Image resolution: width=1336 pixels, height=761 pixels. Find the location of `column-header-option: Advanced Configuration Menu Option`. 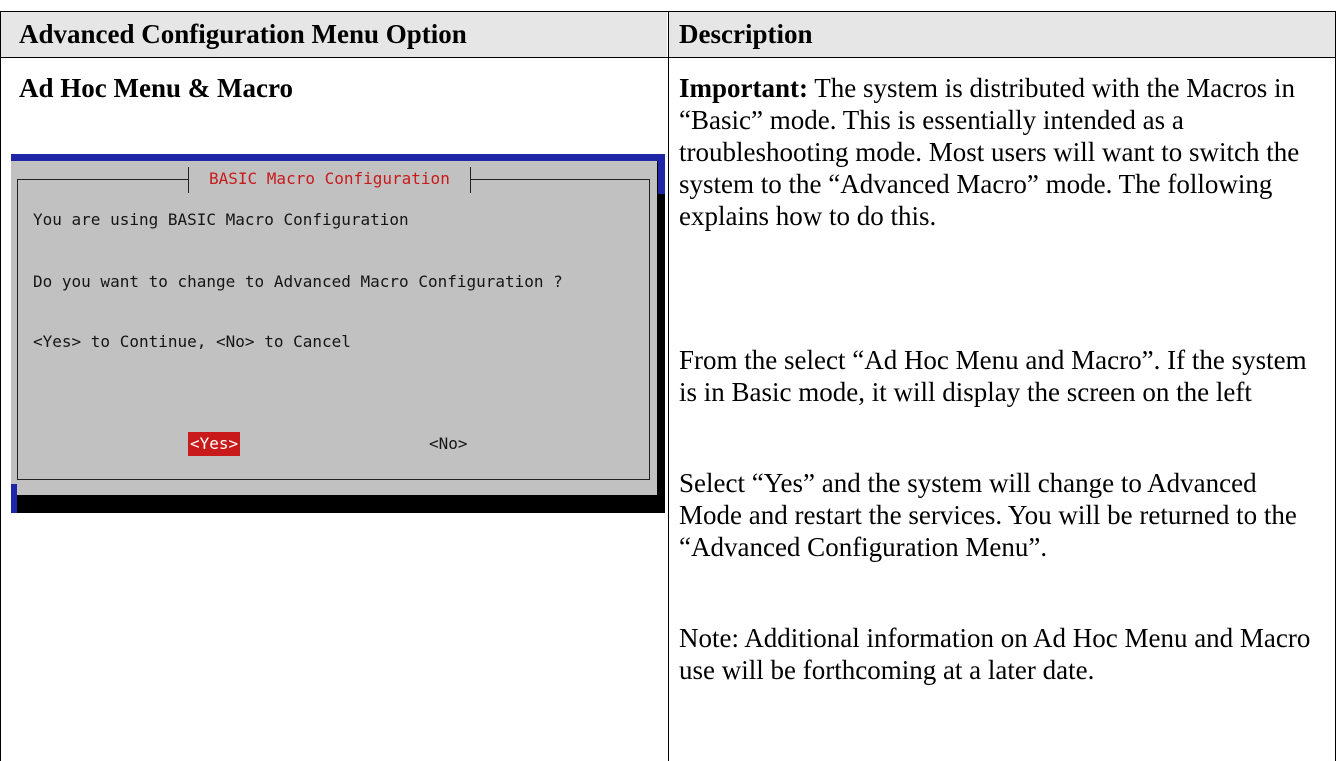

column-header-option: Advanced Configuration Menu Option is located at coordinates (243, 34).